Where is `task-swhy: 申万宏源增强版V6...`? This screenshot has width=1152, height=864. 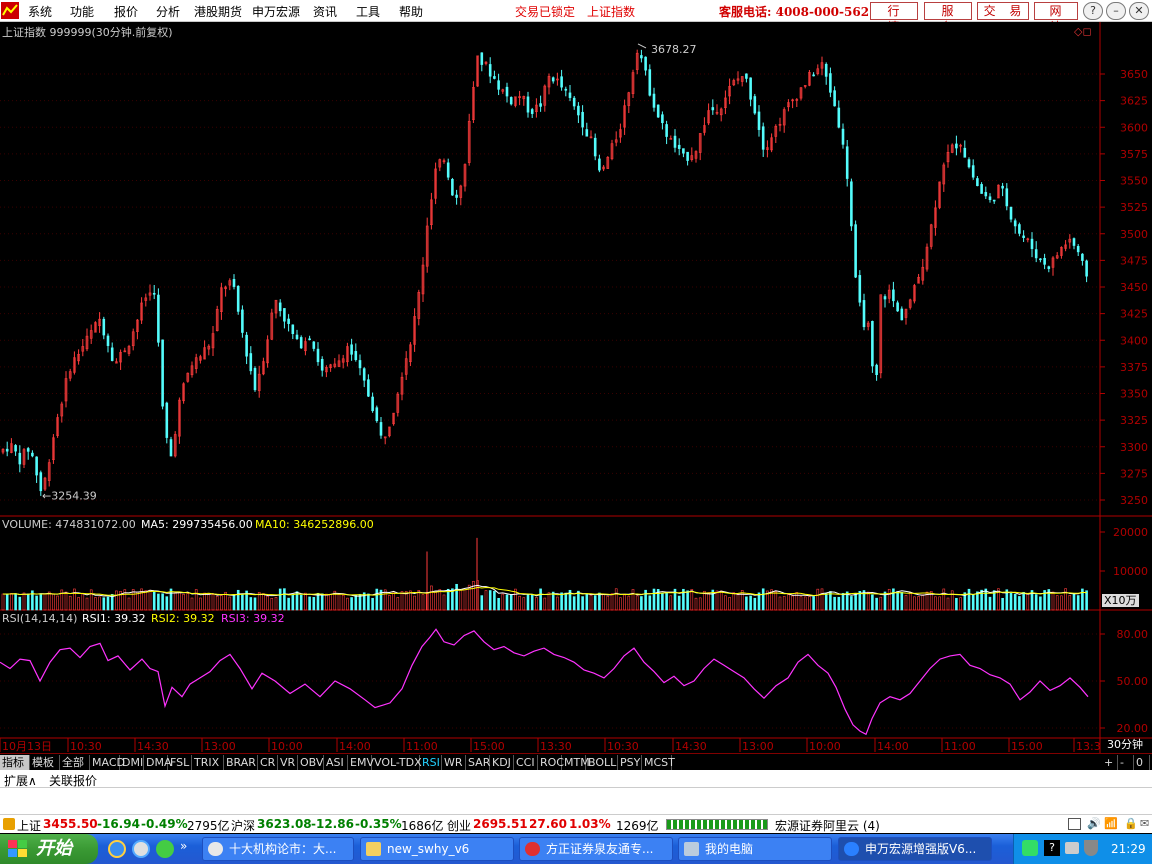
task-swhy: 申万宏源增强版V6... is located at coordinates (915, 849).